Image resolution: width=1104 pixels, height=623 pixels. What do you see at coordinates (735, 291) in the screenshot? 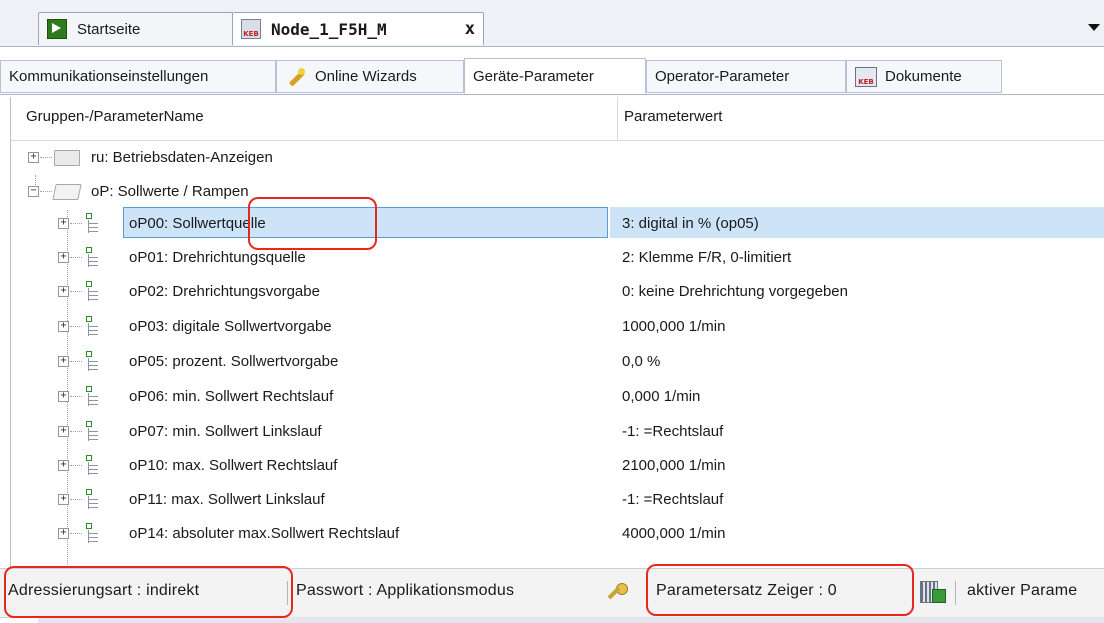
I see `param-value: 0: keine Drehrichtung vorgegeben` at bounding box center [735, 291].